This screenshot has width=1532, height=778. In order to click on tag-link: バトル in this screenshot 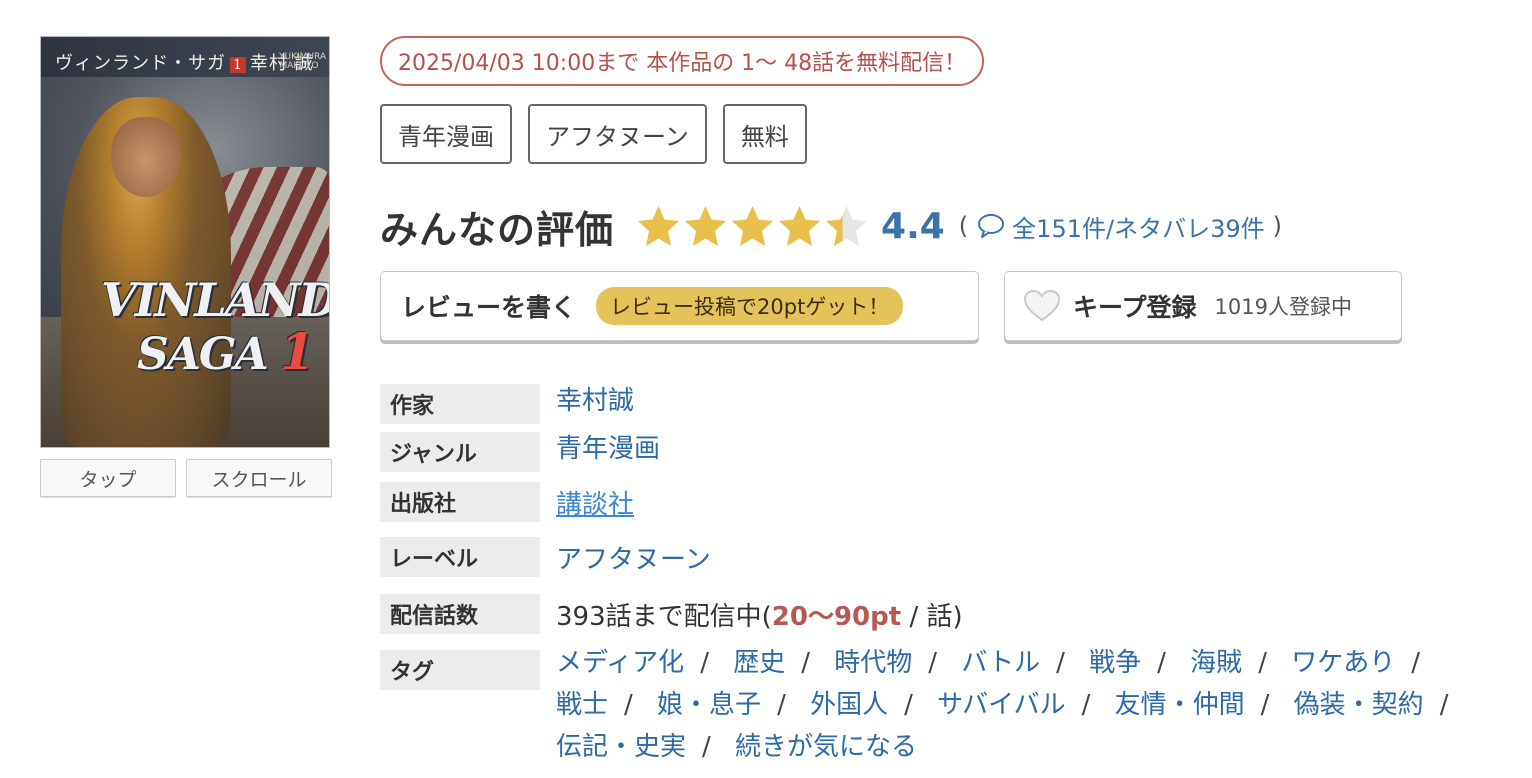, I will do `click(1000, 663)`.